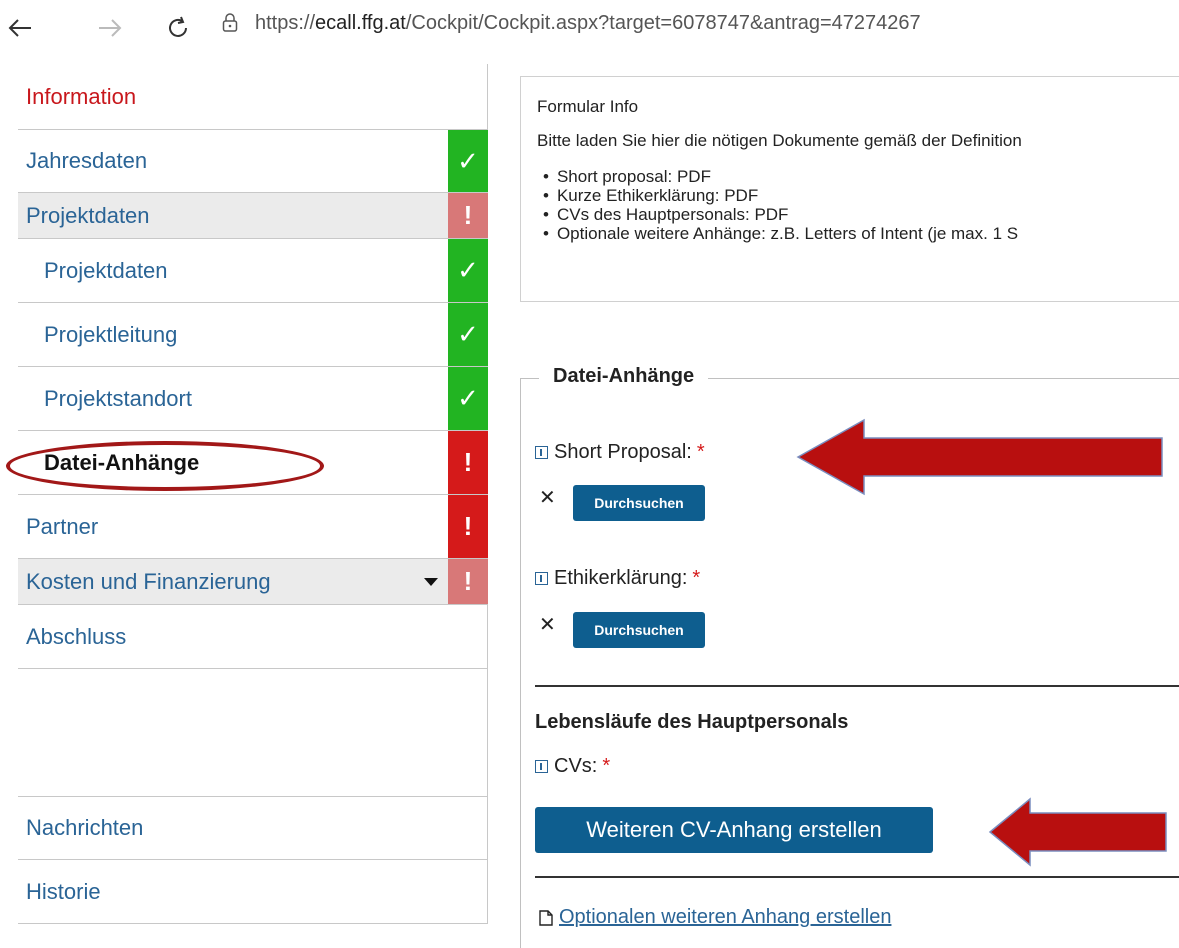 This screenshot has height=948, width=1179. What do you see at coordinates (253, 399) in the screenshot?
I see `sidebar-item-projektstandort: Projektstandort ✓` at bounding box center [253, 399].